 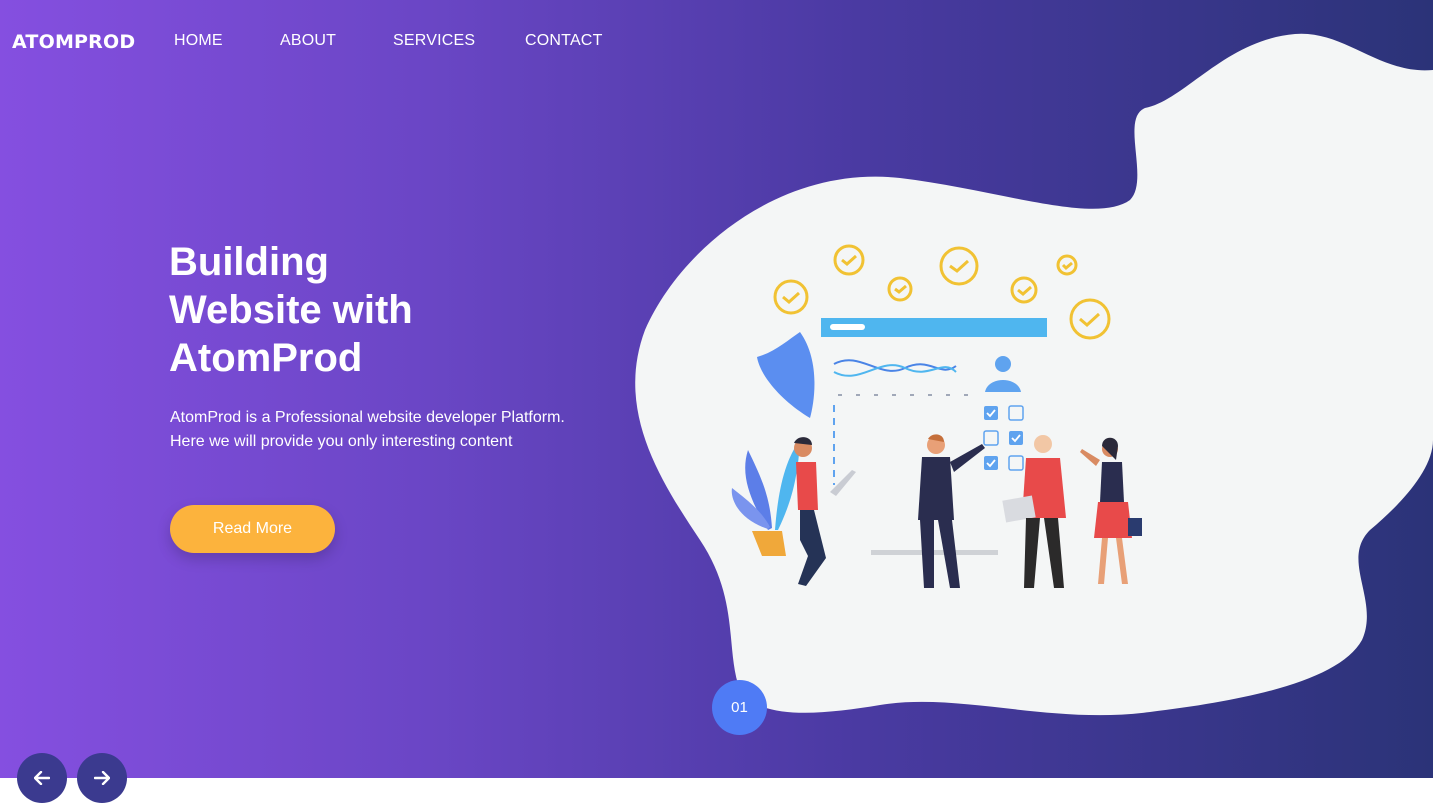 I want to click on arrow-left-icon, so click(x=42, y=778).